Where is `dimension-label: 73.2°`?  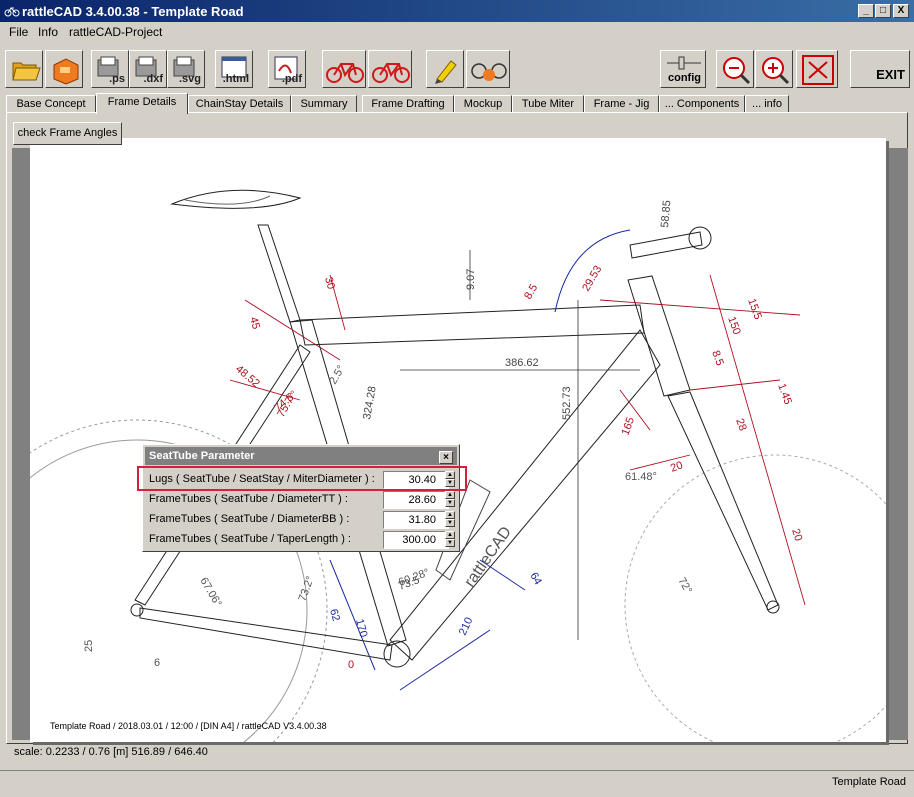
dimension-label: 73.2° is located at coordinates (307, 589).